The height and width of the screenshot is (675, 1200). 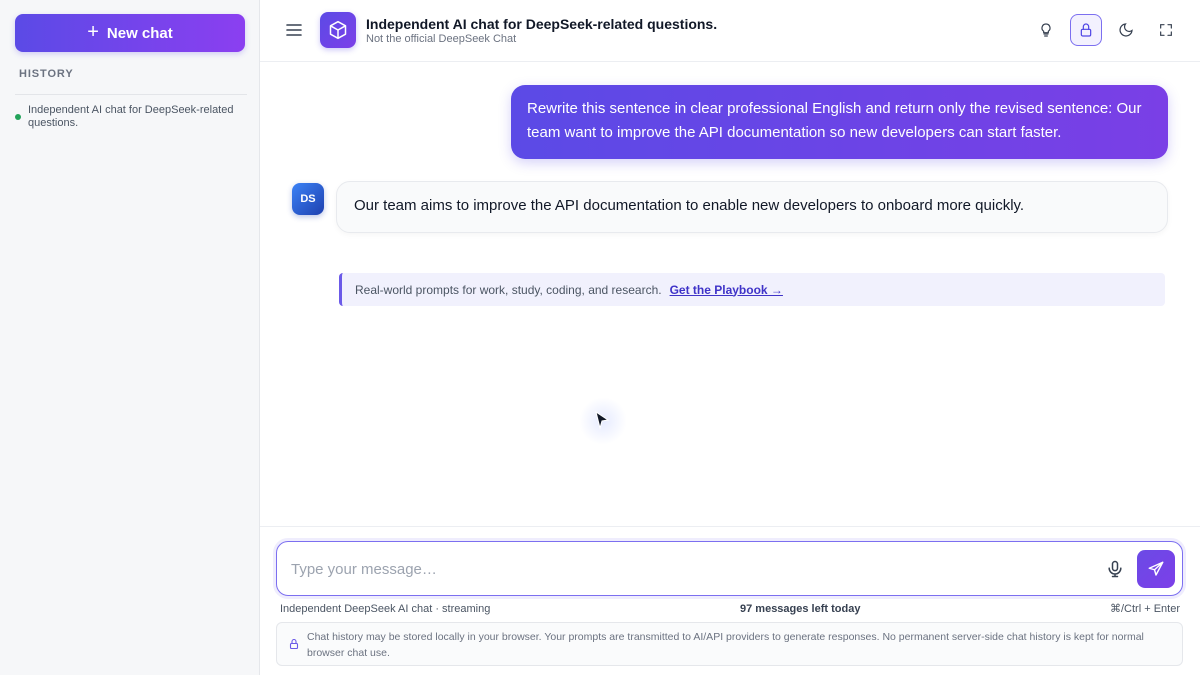 I want to click on moon-icon, so click(x=1126, y=30).